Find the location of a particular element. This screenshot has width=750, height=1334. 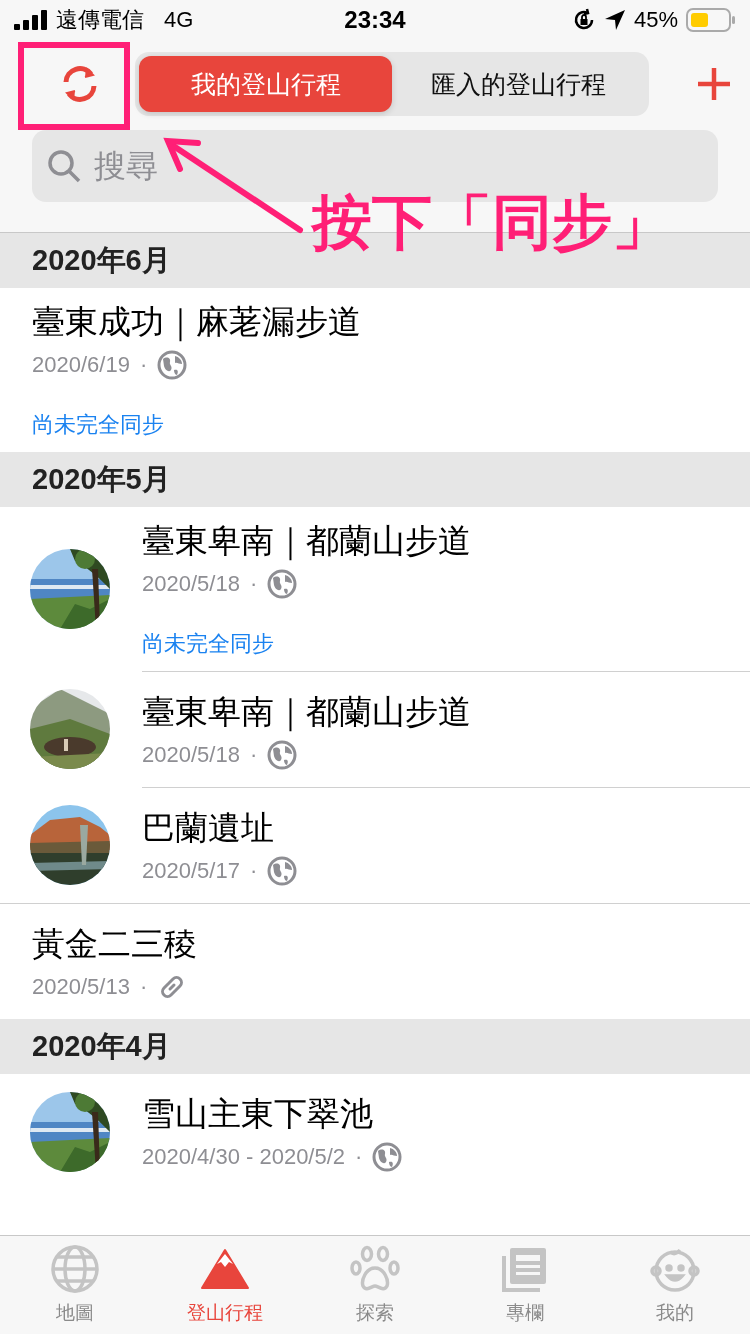

network-type: 4G is located at coordinates (179, 20).